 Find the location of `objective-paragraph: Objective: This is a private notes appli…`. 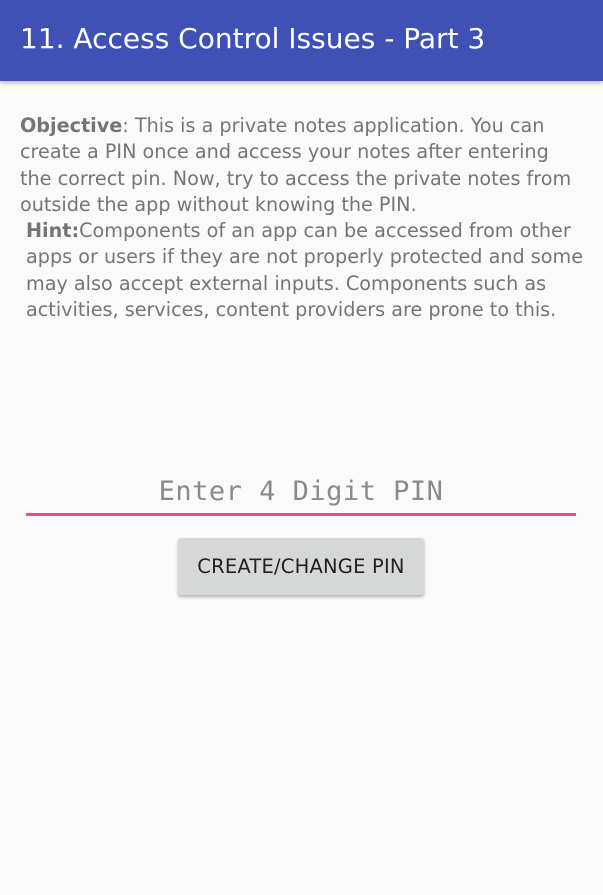

objective-paragraph: Objective: This is a private notes appli… is located at coordinates (302, 165).